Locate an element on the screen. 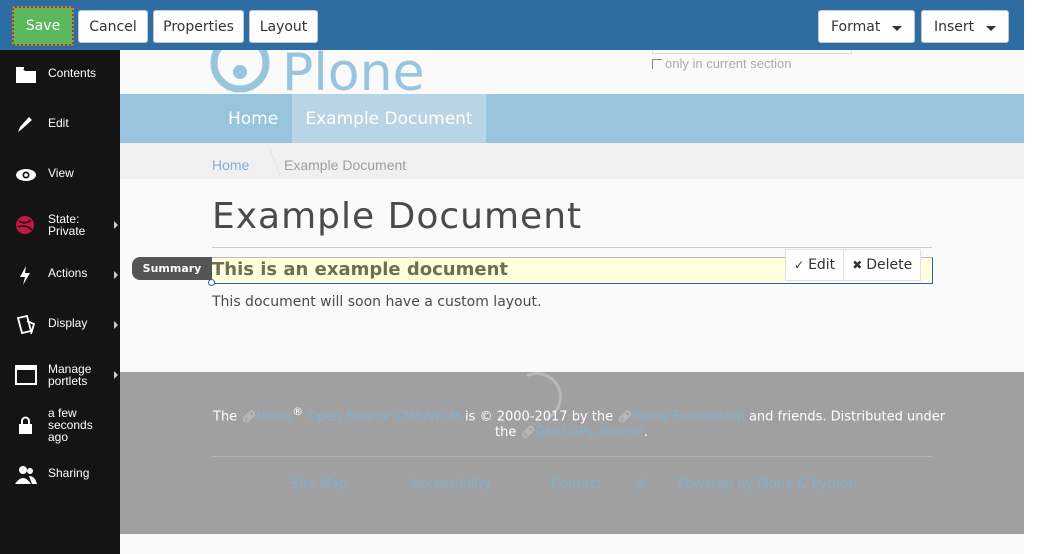 This screenshot has width=1044, height=554. sidebar-item-label: Manage portlets is located at coordinates (70, 375).